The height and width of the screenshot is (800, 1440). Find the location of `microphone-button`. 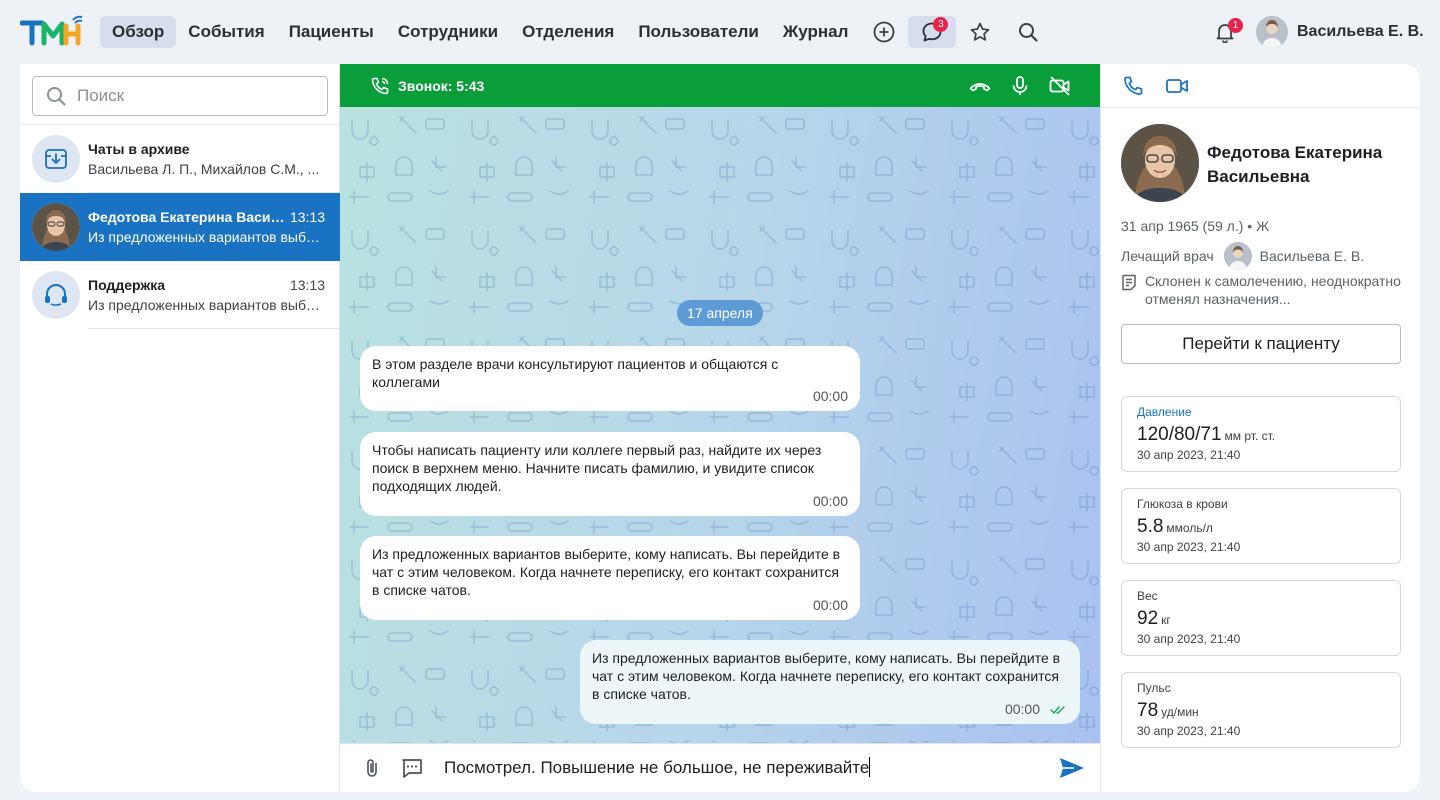

microphone-button is located at coordinates (1020, 86).